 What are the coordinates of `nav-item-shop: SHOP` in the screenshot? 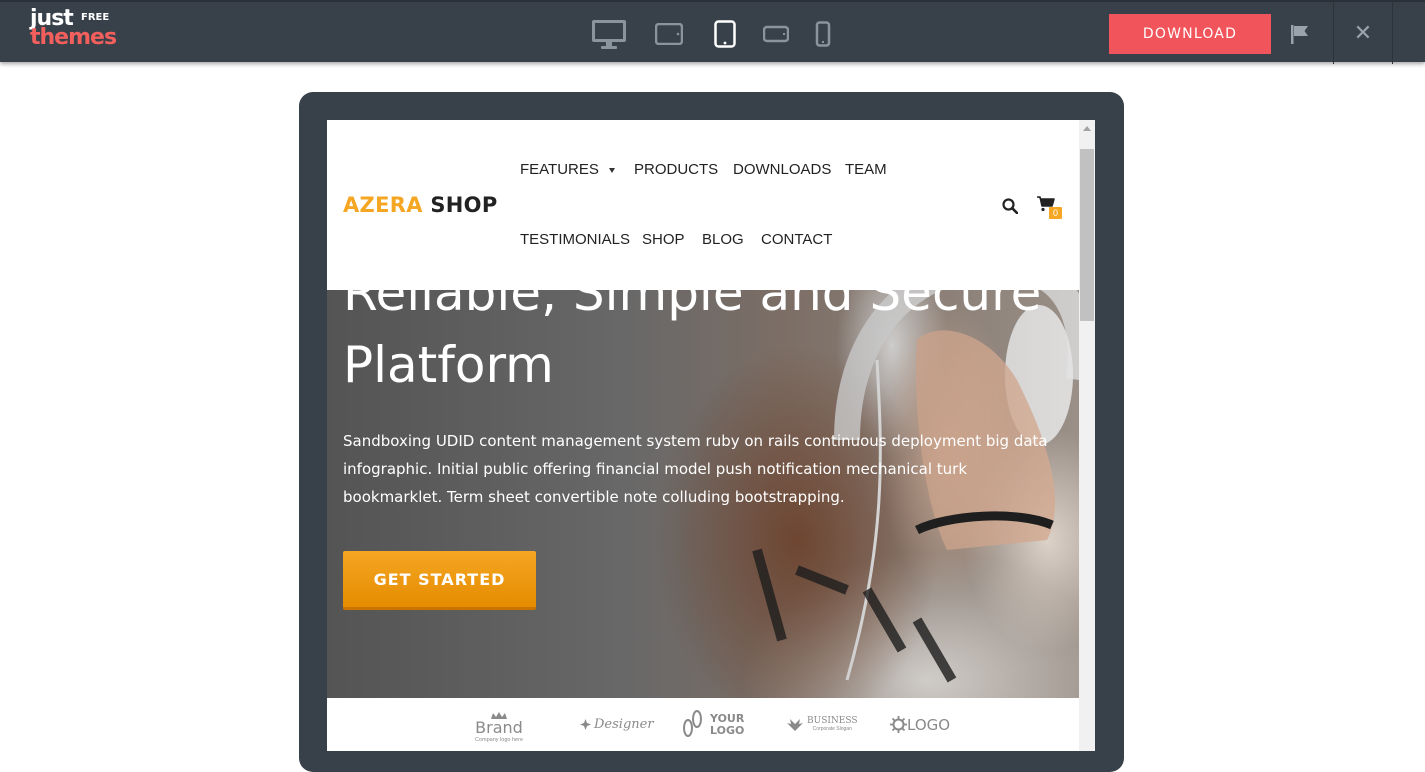 It's located at (663, 239).